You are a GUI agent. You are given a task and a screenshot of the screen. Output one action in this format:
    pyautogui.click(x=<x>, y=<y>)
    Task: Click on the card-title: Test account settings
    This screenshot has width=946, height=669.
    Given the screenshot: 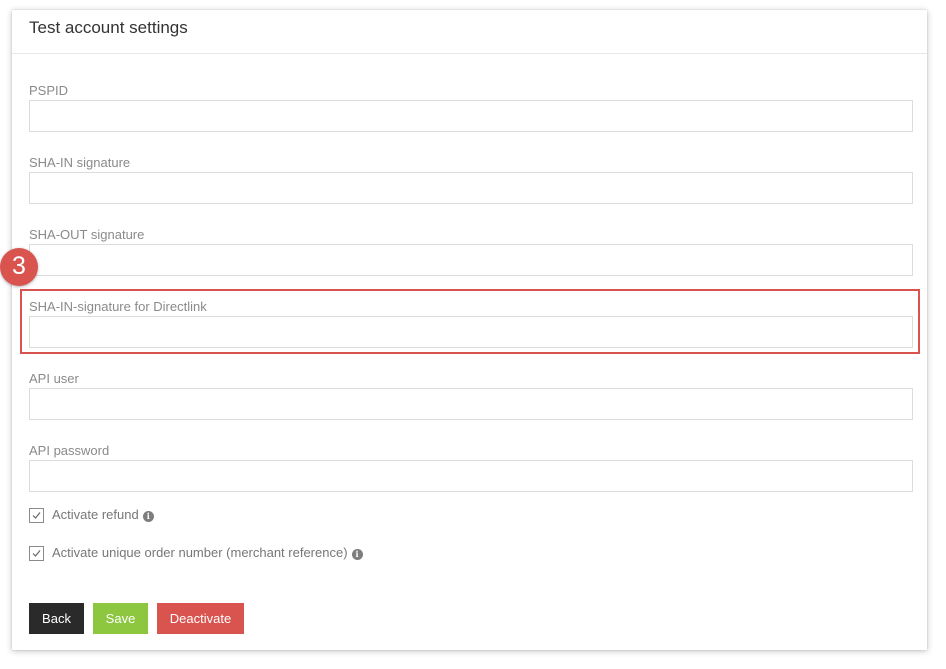 What is the action you would take?
    pyautogui.click(x=108, y=27)
    